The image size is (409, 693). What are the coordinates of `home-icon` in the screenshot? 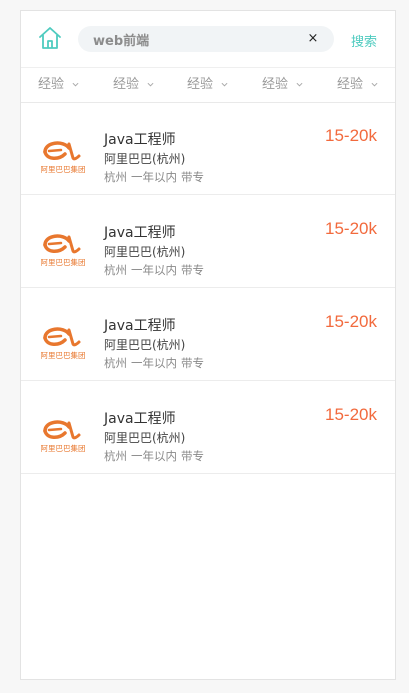 It's located at (50, 38).